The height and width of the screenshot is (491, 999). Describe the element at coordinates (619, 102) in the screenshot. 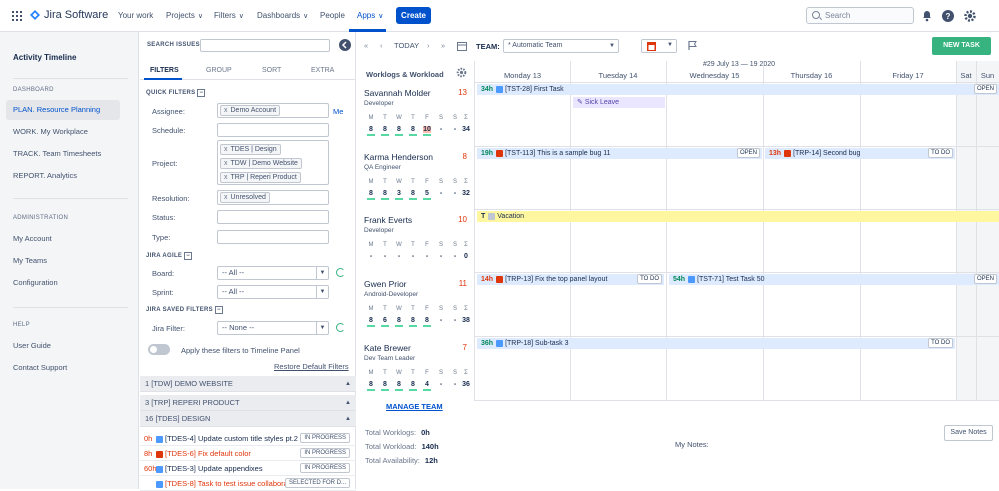

I see `leave-bar: ✎ Sick Leave` at that location.